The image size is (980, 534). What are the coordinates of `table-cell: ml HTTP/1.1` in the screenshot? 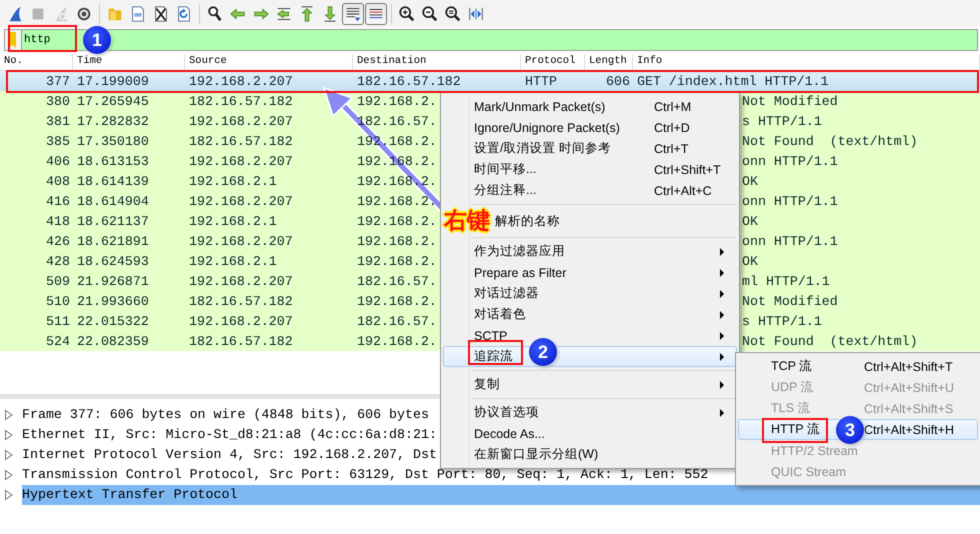 It's located at (786, 281).